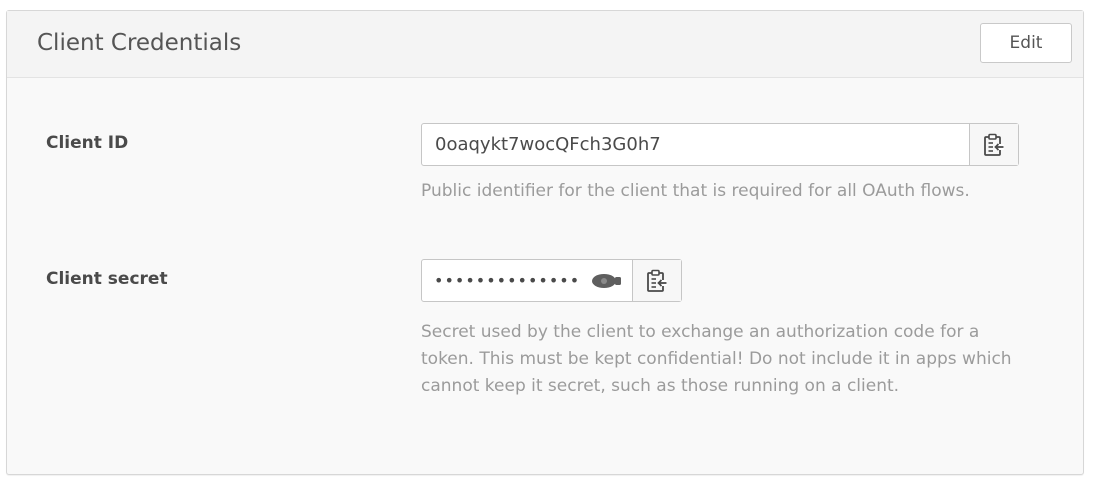 This screenshot has height=488, width=1114. Describe the element at coordinates (107, 279) in the screenshot. I see `client-secret-label: Client secret` at that location.